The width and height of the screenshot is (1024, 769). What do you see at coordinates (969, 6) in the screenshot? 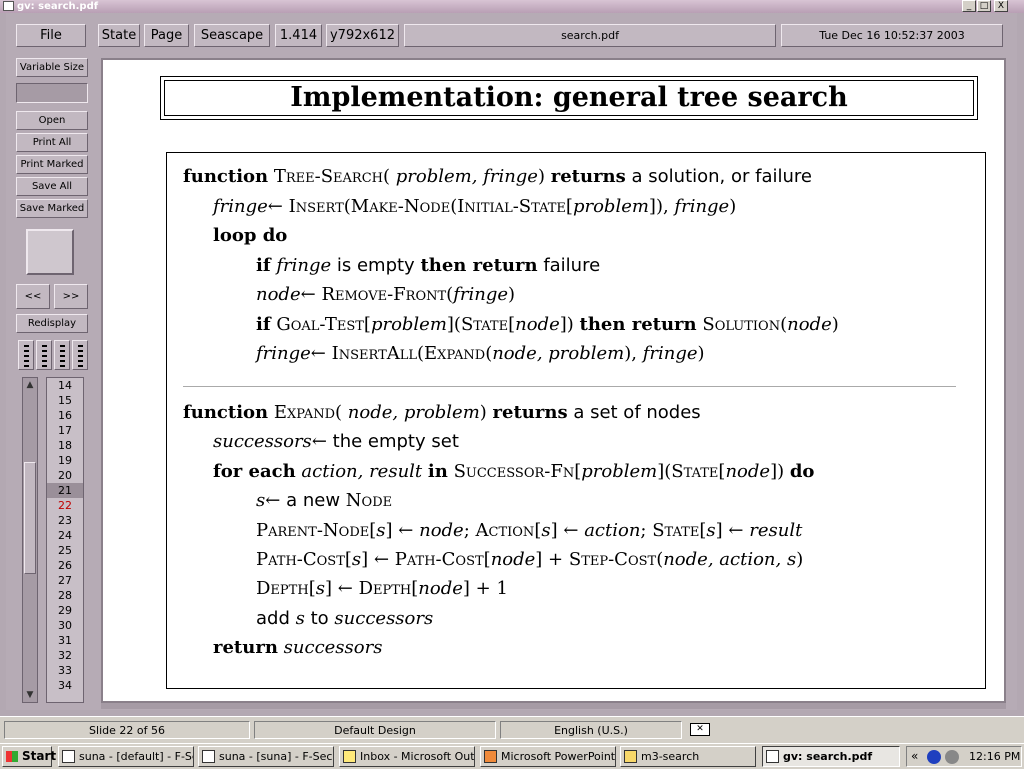
I see `minimize-button: _` at bounding box center [969, 6].